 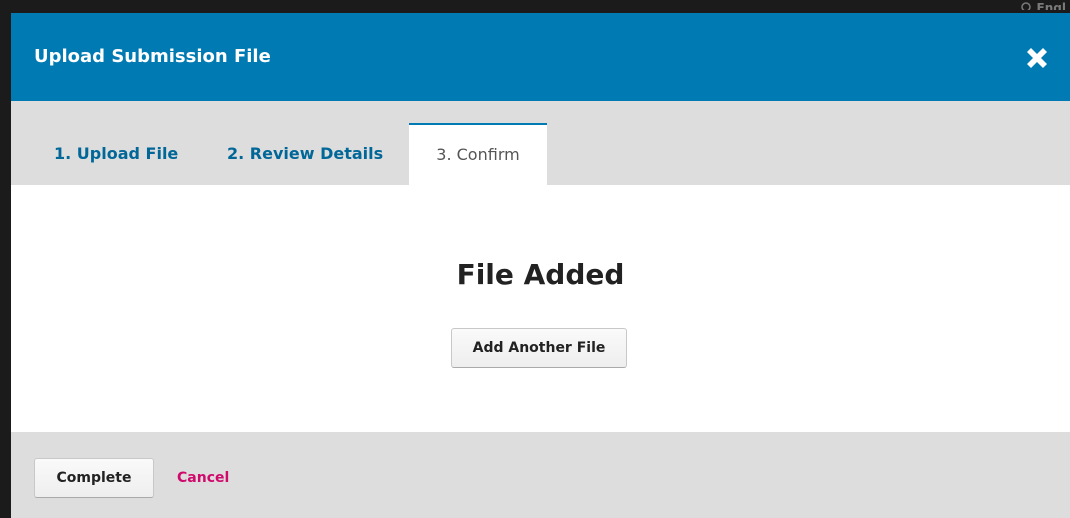 What do you see at coordinates (478, 154) in the screenshot?
I see `tab-confirm: 3. Confirm` at bounding box center [478, 154].